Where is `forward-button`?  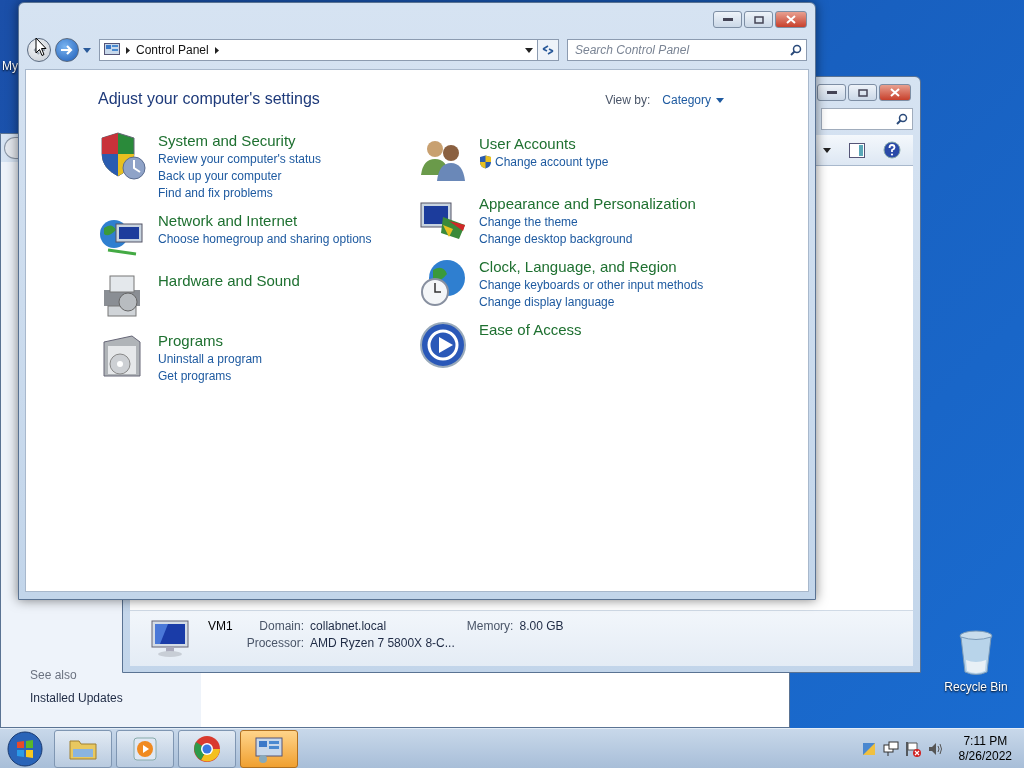
forward-button is located at coordinates (67, 50).